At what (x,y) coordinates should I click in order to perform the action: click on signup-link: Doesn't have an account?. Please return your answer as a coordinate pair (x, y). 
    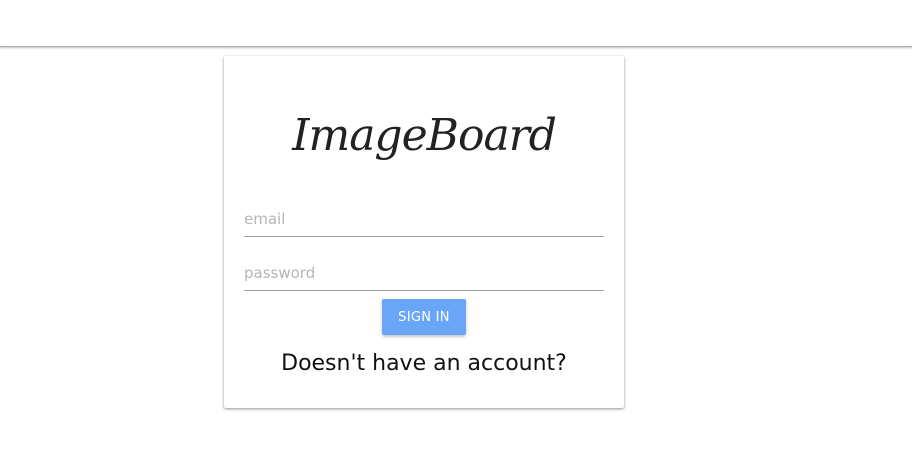
    Looking at the image, I should click on (424, 364).